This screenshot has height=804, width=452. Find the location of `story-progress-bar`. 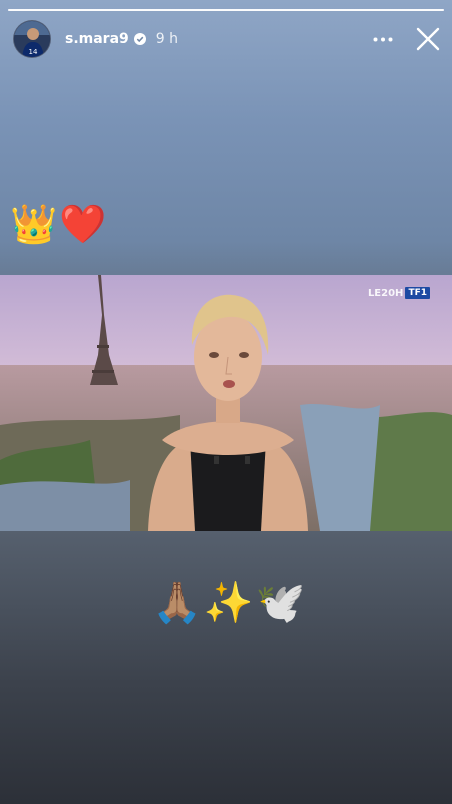

story-progress-bar is located at coordinates (226, 10).